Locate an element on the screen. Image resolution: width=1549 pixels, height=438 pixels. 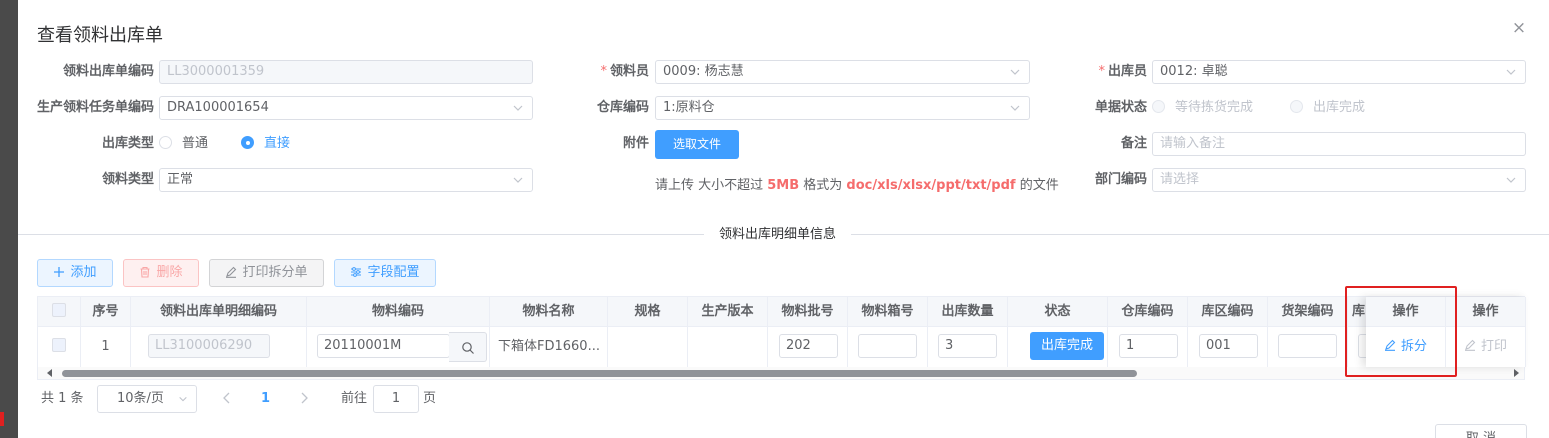
horizontal-scrollbar is located at coordinates (781, 373).